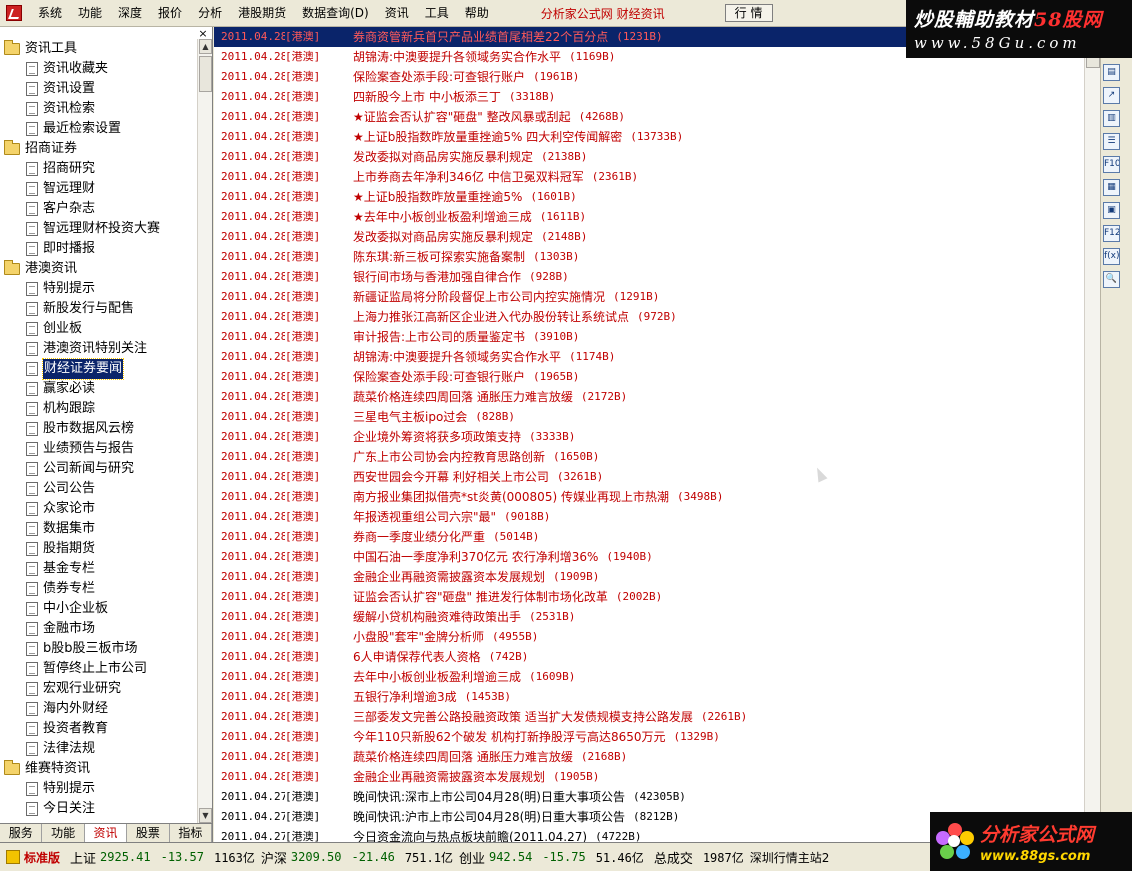 The height and width of the screenshot is (871, 1132). Describe the element at coordinates (748, 13) in the screenshot. I see `market-button: 行 情` at that location.